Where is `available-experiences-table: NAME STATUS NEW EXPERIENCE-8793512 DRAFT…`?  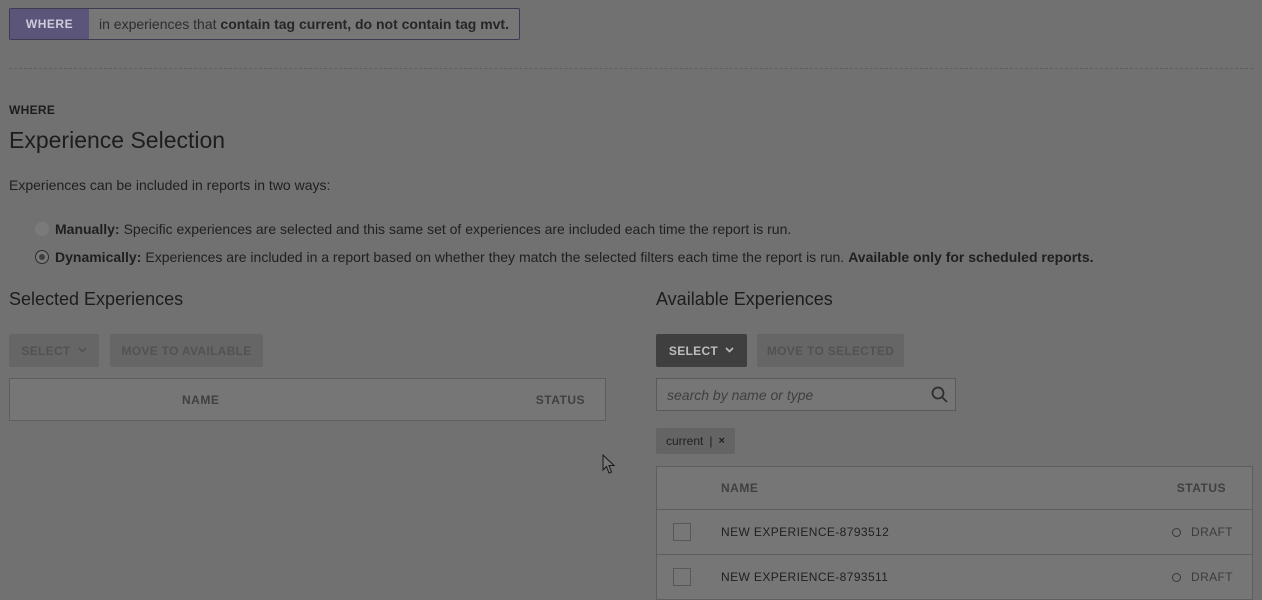
available-experiences-table: NAME STATUS NEW EXPERIENCE-8793512 DRAFT… is located at coordinates (954, 533).